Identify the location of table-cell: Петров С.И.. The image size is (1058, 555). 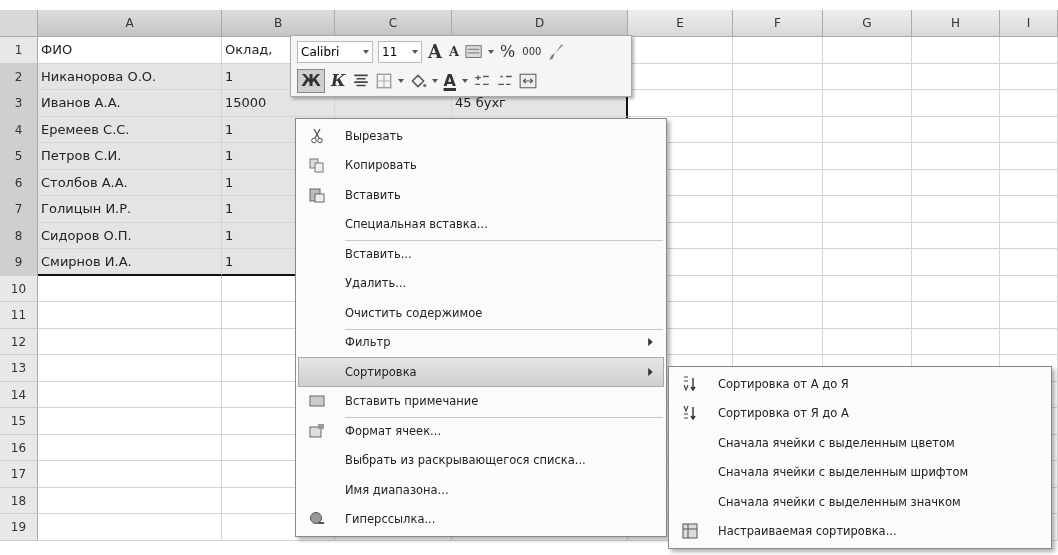
(130, 156).